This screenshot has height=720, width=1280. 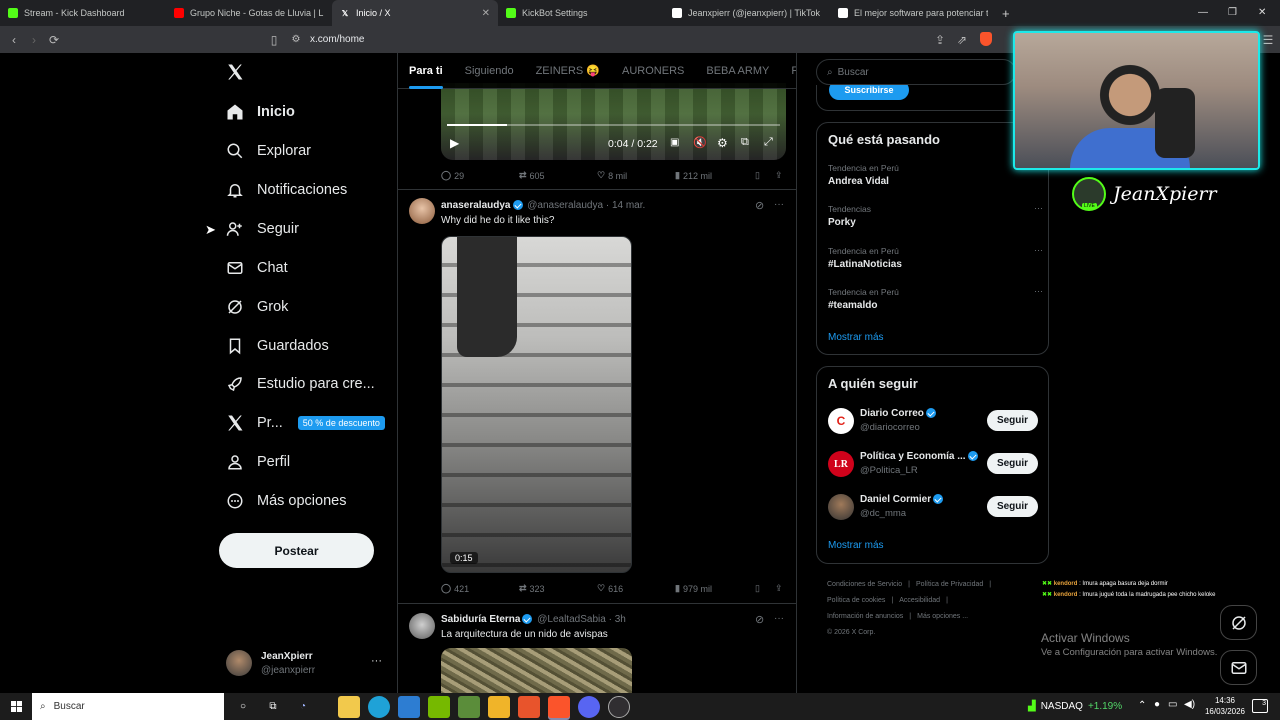 What do you see at coordinates (935, 423) in the screenshot?
I see `follow-item: C Diario Correo @diariocorreo Seguir` at bounding box center [935, 423].